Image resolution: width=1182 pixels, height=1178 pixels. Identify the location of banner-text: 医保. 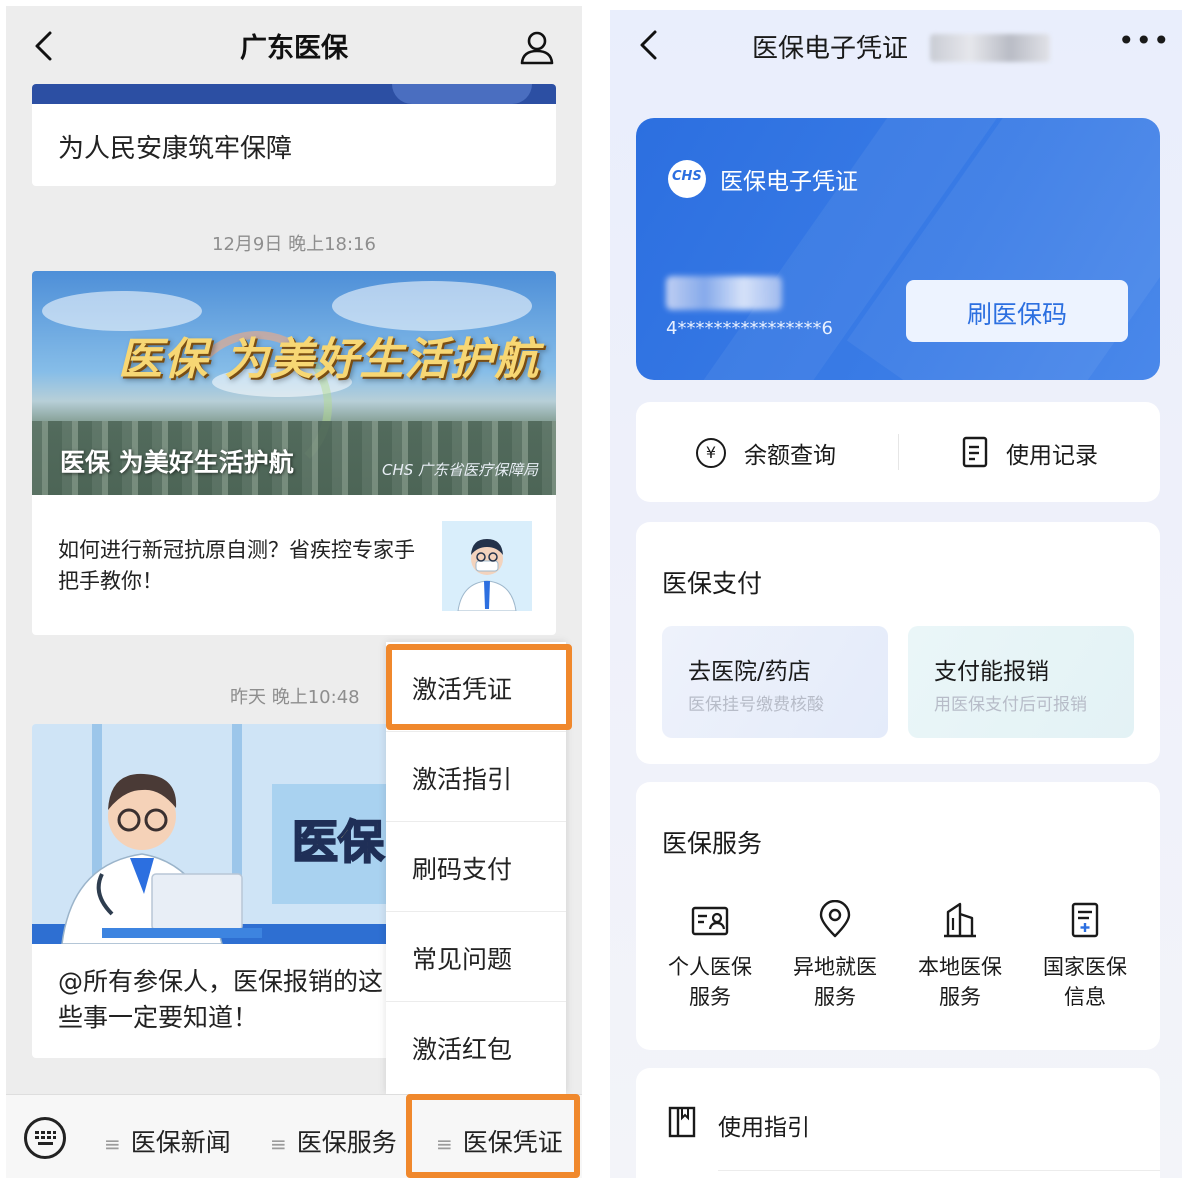
(338, 842).